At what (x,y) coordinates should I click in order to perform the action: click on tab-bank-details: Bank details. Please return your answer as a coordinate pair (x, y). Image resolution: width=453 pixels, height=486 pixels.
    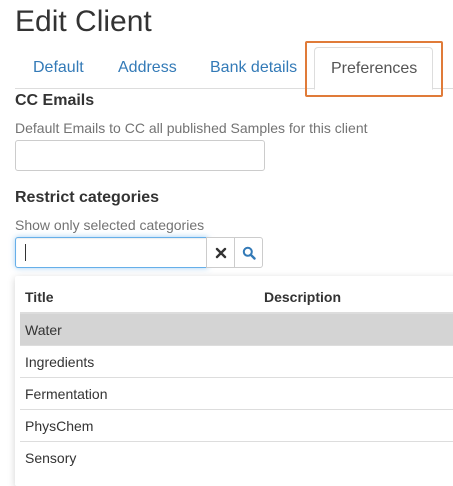
    Looking at the image, I should click on (253, 68).